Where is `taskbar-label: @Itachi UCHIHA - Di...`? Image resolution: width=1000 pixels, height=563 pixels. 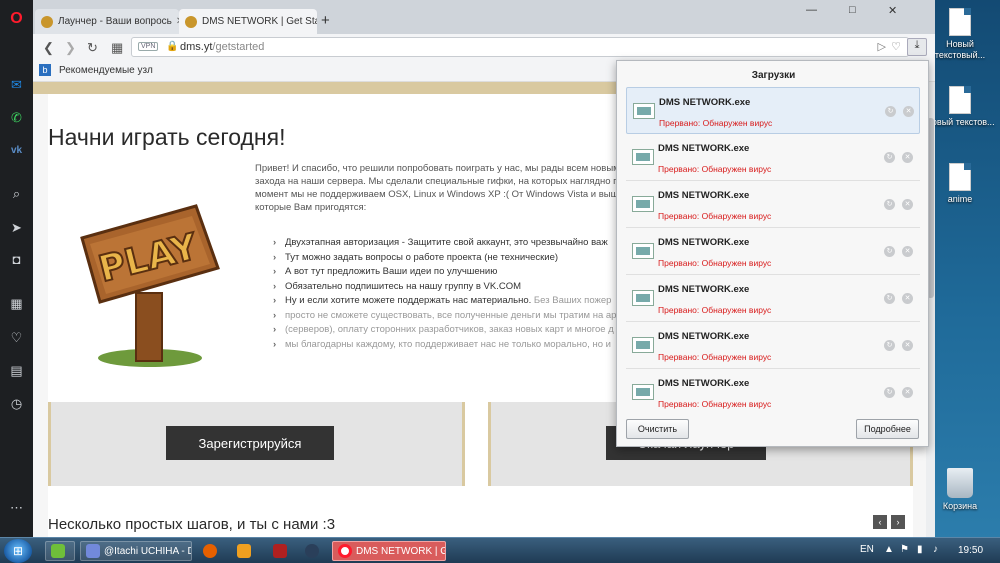
taskbar-label: @Itachi UCHIHA - Di... is located at coordinates (147, 551).